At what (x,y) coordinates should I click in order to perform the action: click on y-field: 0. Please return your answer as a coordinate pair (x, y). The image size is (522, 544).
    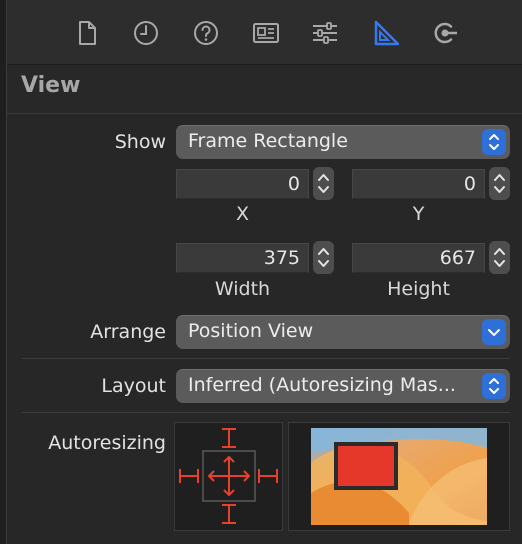
    Looking at the image, I should click on (418, 184).